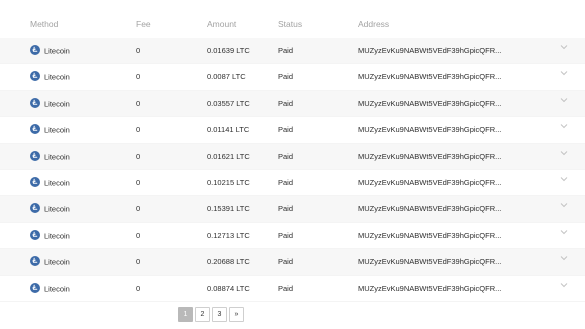 The width and height of the screenshot is (585, 329). What do you see at coordinates (228, 235) in the screenshot?
I see `amount-cell: 0.12713 LTC` at bounding box center [228, 235].